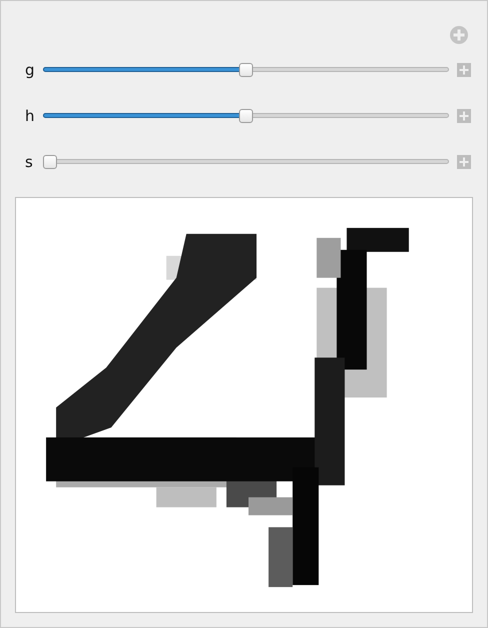 The width and height of the screenshot is (488, 628). What do you see at coordinates (29, 162) in the screenshot?
I see `slider-label: s` at bounding box center [29, 162].